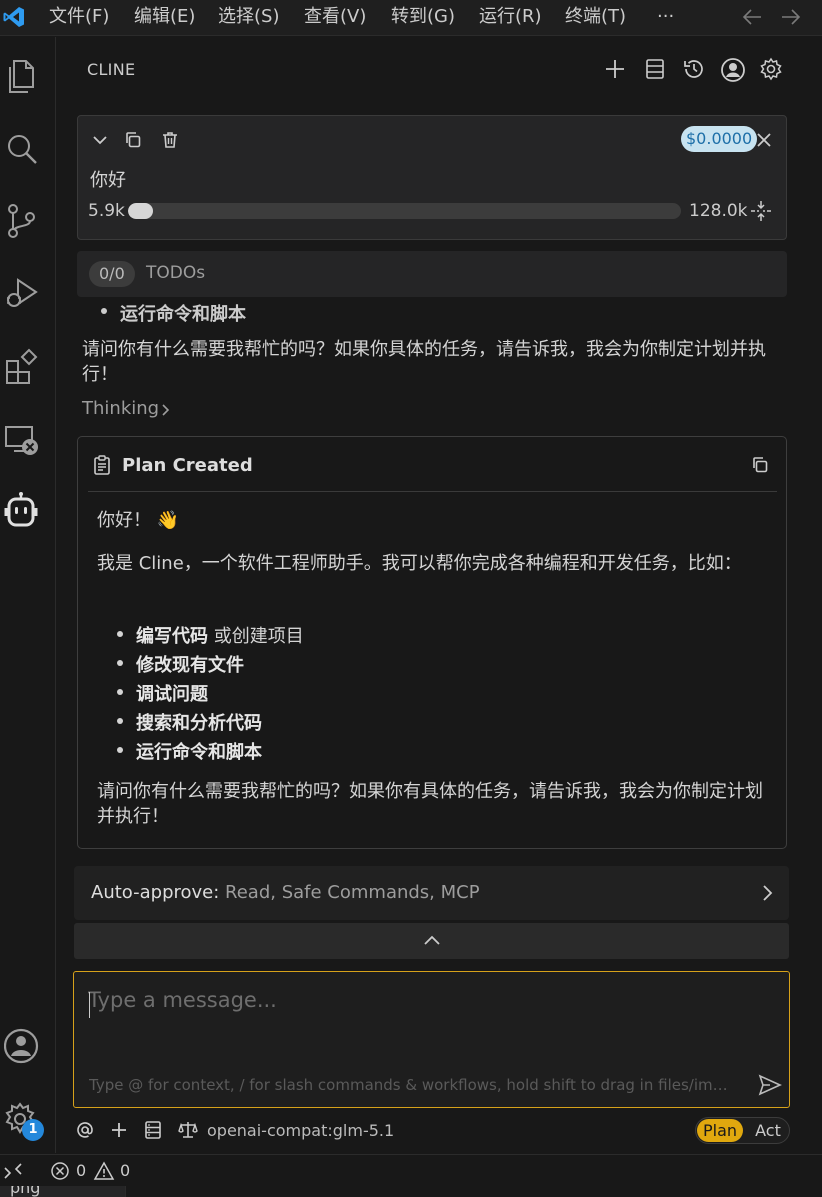  Describe the element at coordinates (655, 69) in the screenshot. I see `mcp-servers-icon` at that location.